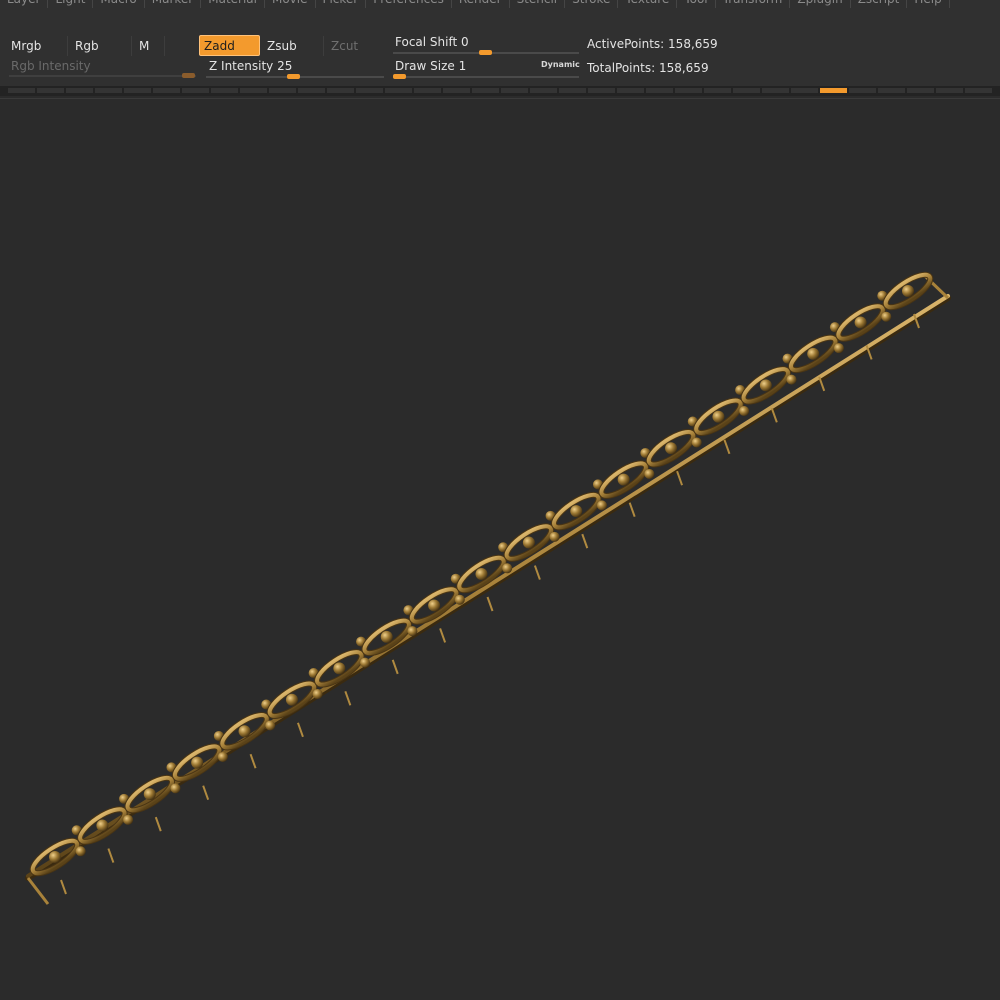  I want to click on menu-item-material: Material, so click(233, 4).